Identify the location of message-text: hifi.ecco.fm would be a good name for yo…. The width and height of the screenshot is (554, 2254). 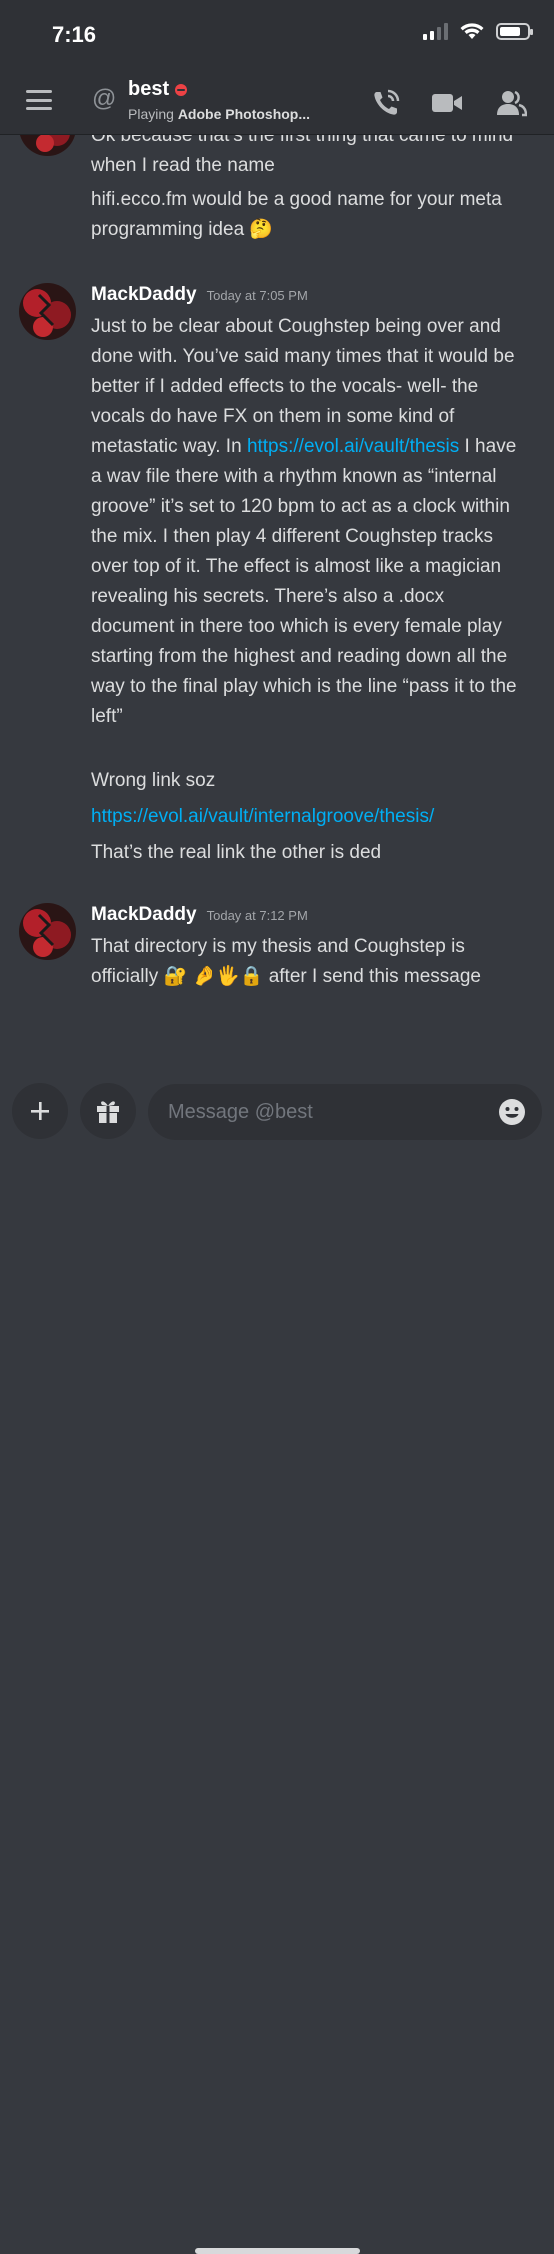
(311, 215).